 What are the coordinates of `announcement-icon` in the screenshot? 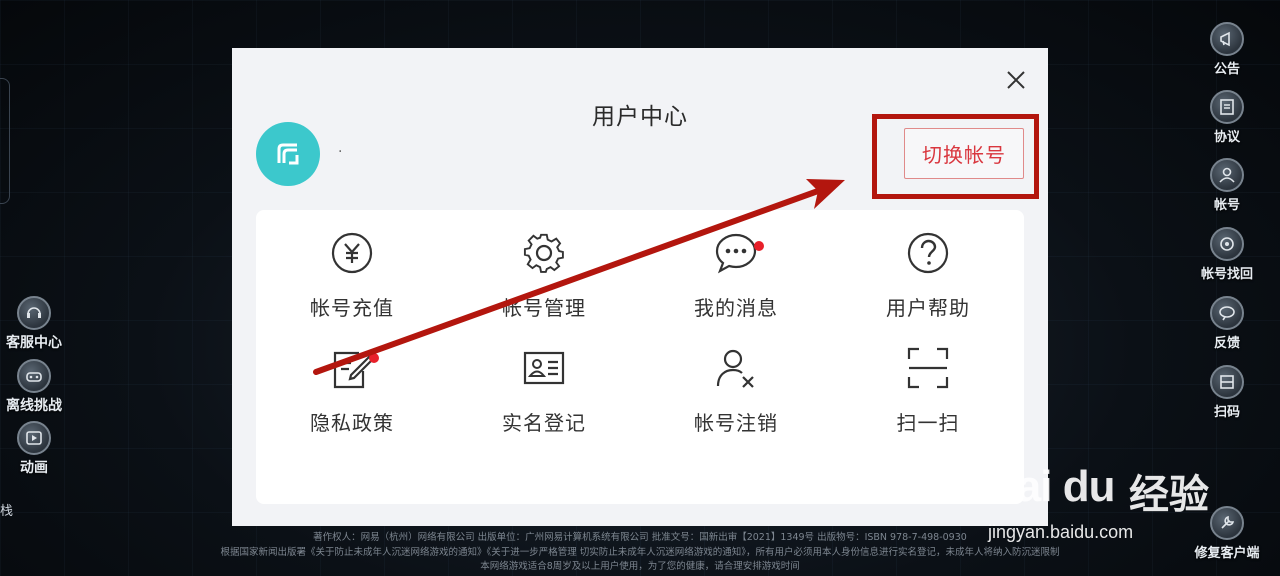 It's located at (1227, 39).